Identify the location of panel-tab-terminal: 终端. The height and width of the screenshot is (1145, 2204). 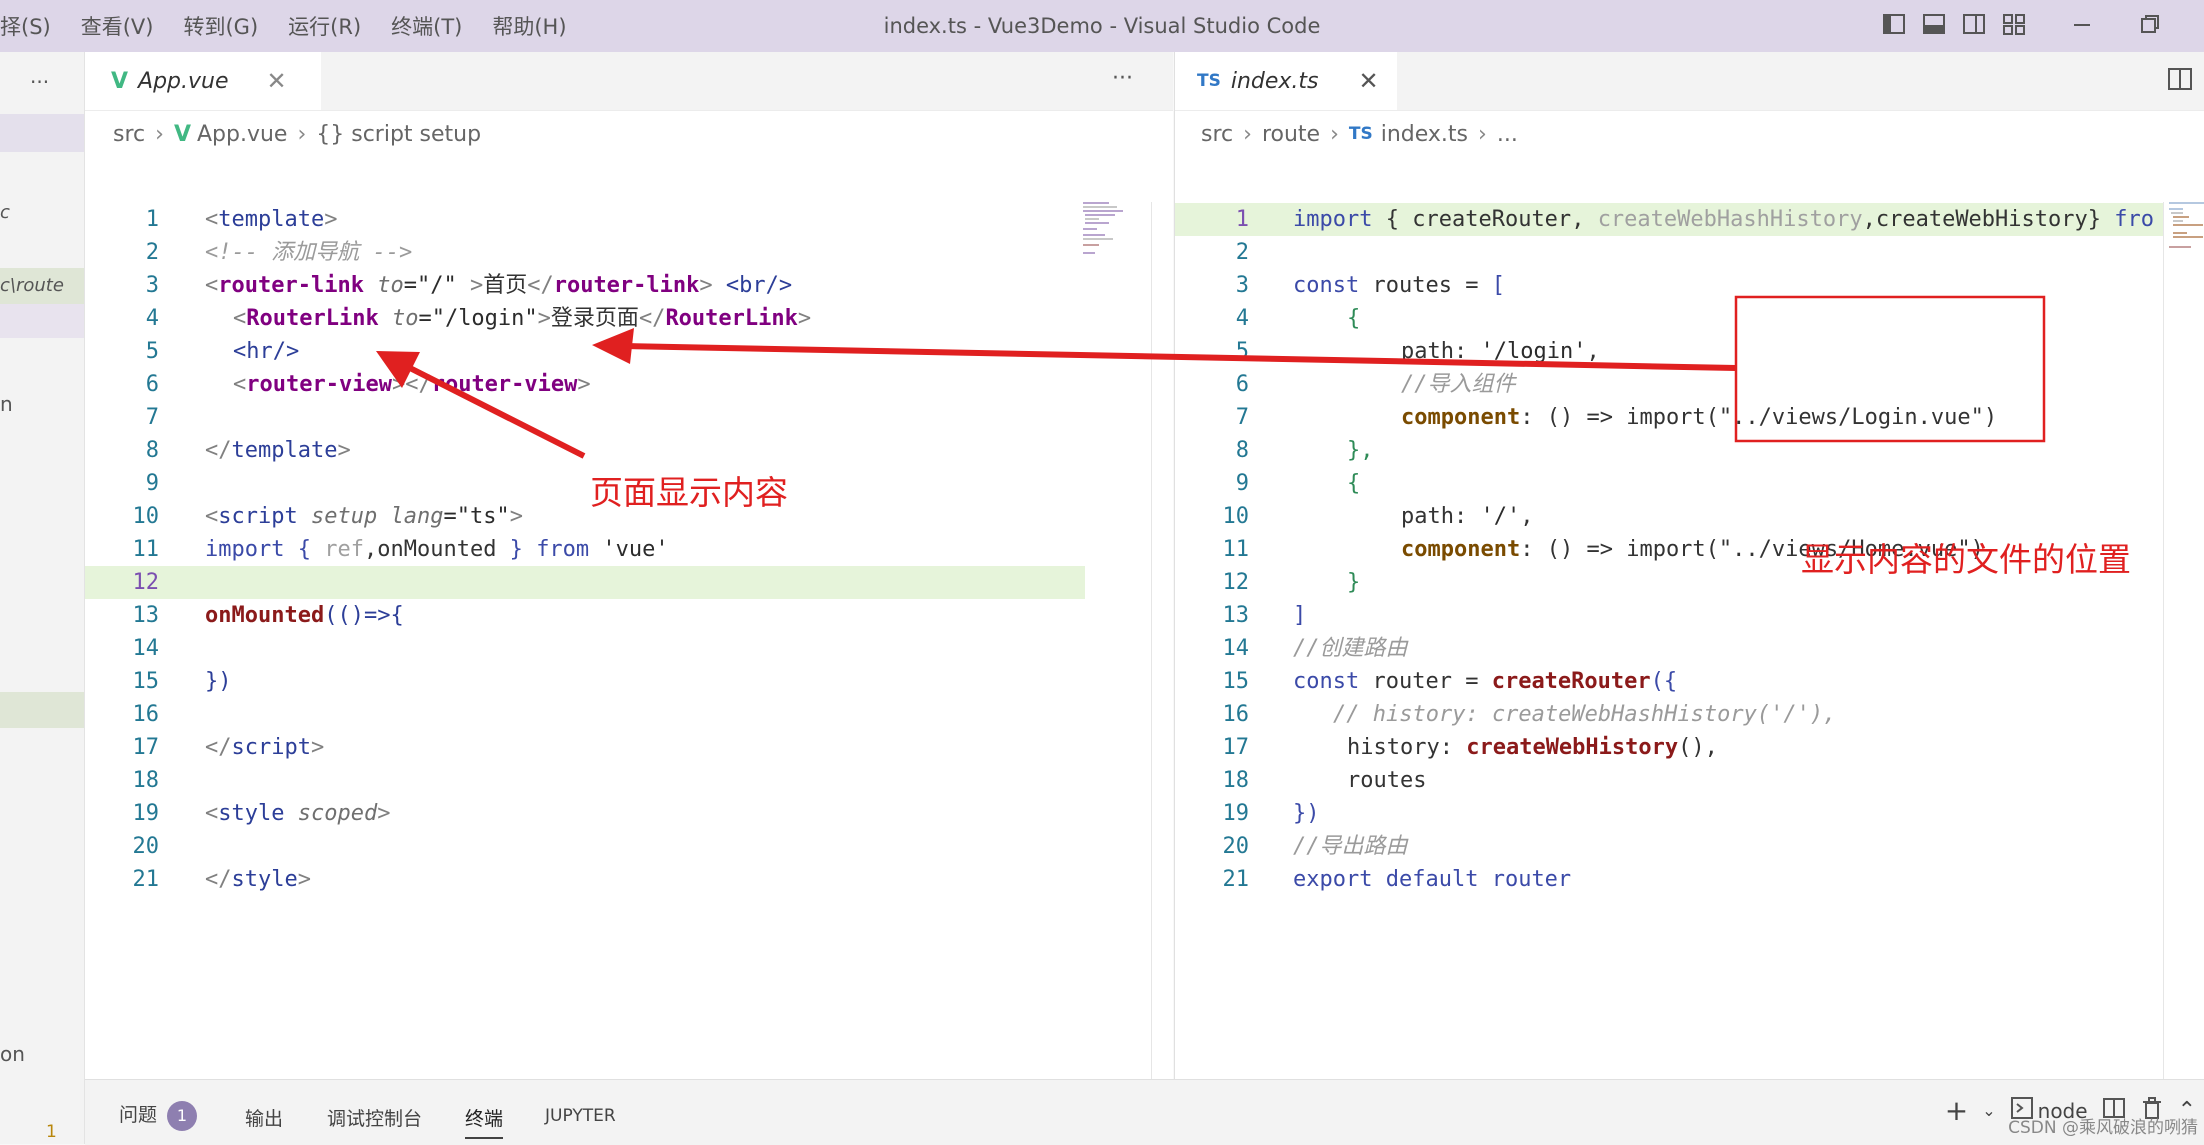
(484, 1121).